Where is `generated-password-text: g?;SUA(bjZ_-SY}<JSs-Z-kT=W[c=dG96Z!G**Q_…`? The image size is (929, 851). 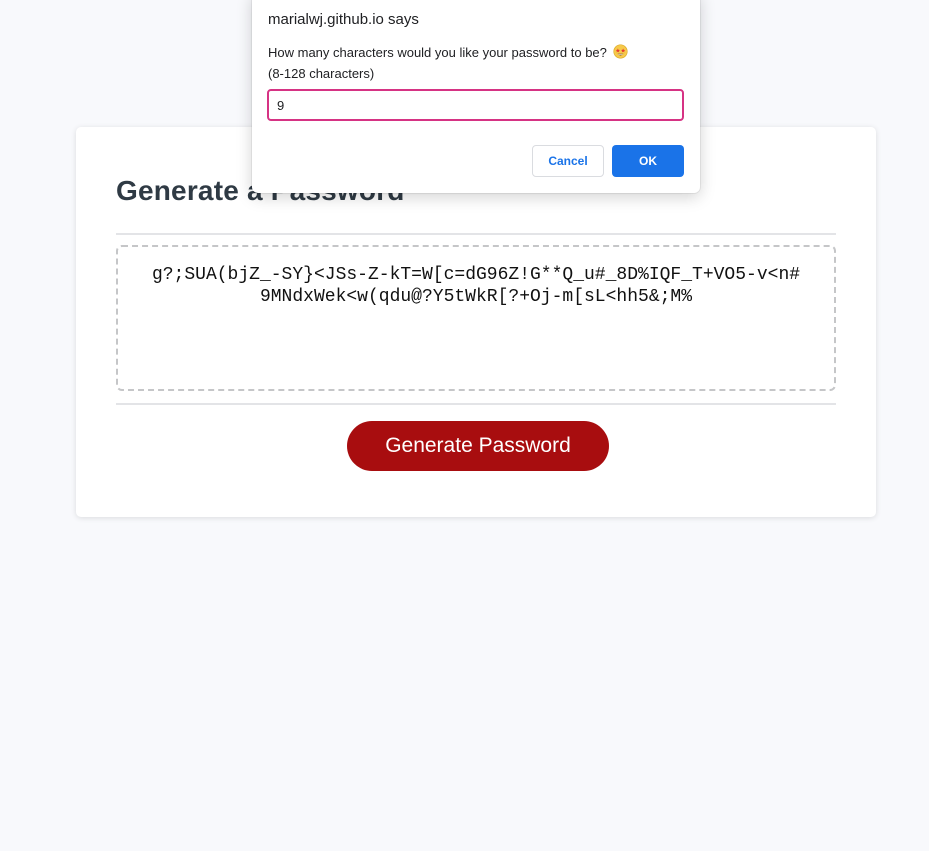 generated-password-text: g?;SUA(bjZ_-SY}<JSs-Z-kT=W[c=dG96Z!G**Q_… is located at coordinates (476, 286).